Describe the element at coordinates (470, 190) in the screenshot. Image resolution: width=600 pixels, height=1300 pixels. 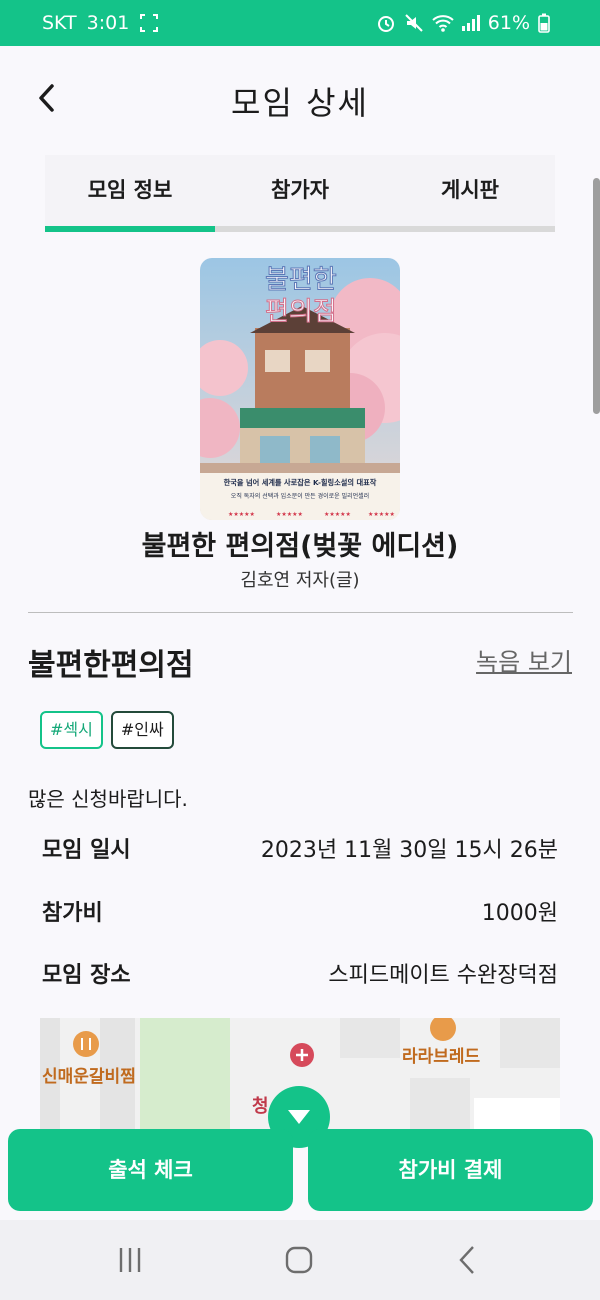
I see `tab-board: 게시판` at that location.